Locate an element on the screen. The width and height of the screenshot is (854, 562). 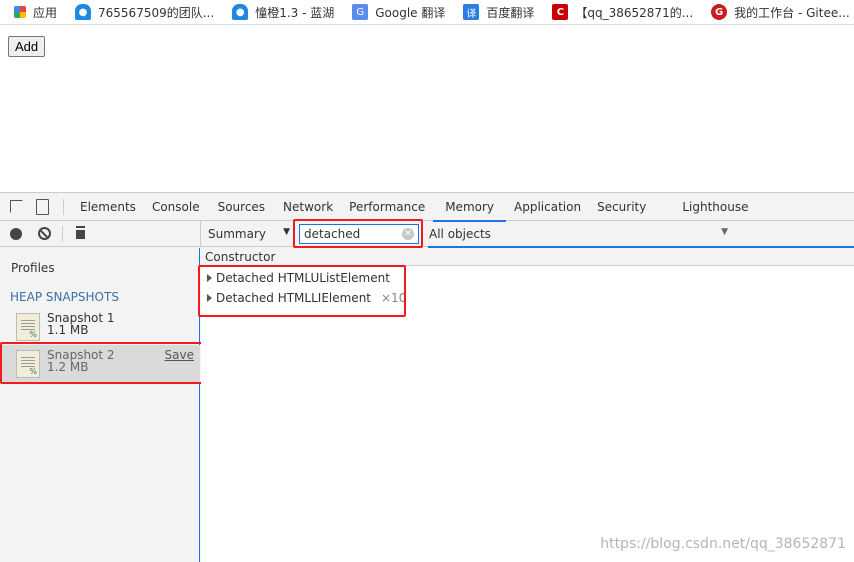
bookmark-google-translate: G Google 翻译 is located at coordinates (398, 12).